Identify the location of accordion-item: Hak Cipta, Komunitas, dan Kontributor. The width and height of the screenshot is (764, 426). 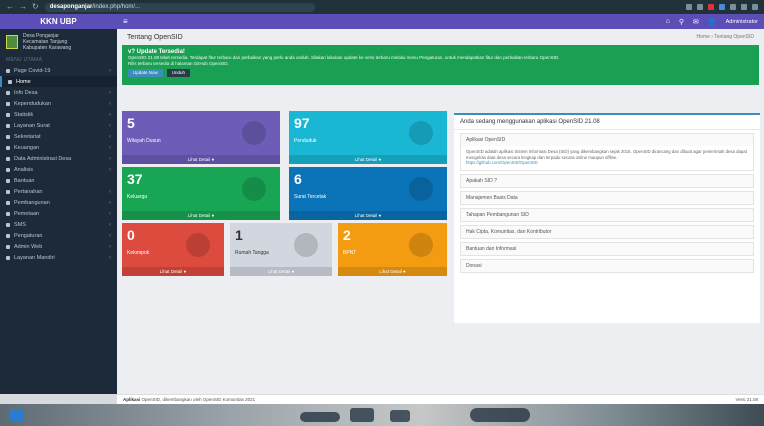
(607, 231).